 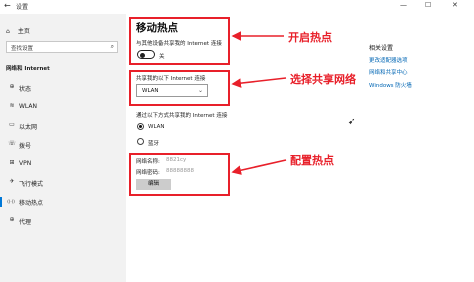 I want to click on sidebar-item-label: 飞行模式, so click(x=31, y=184).